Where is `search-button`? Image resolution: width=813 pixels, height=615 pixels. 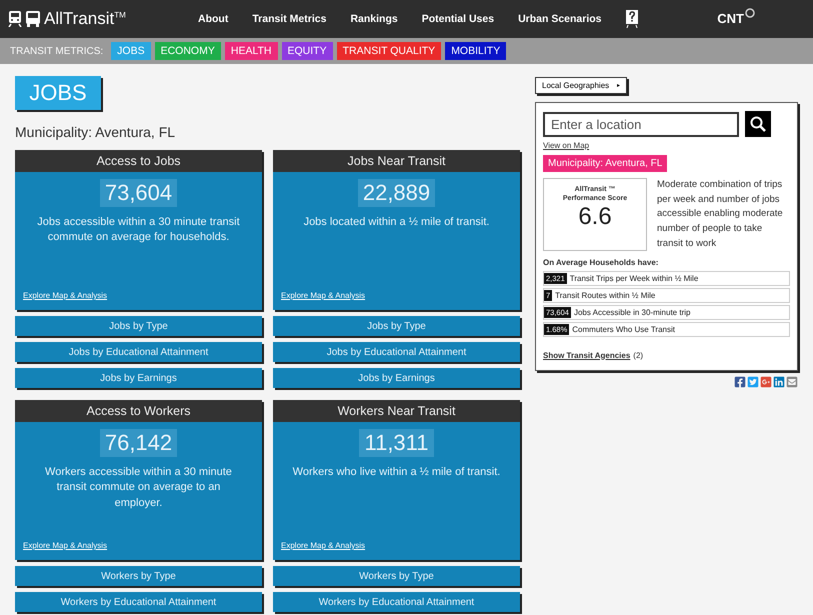
search-button is located at coordinates (758, 124).